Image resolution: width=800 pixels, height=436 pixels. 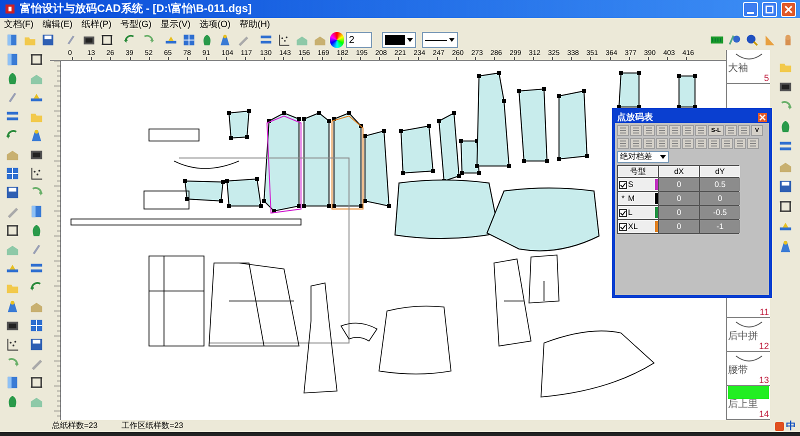 What do you see at coordinates (175, 24) in the screenshot?
I see `menu-item: 显示(V)` at bounding box center [175, 24].